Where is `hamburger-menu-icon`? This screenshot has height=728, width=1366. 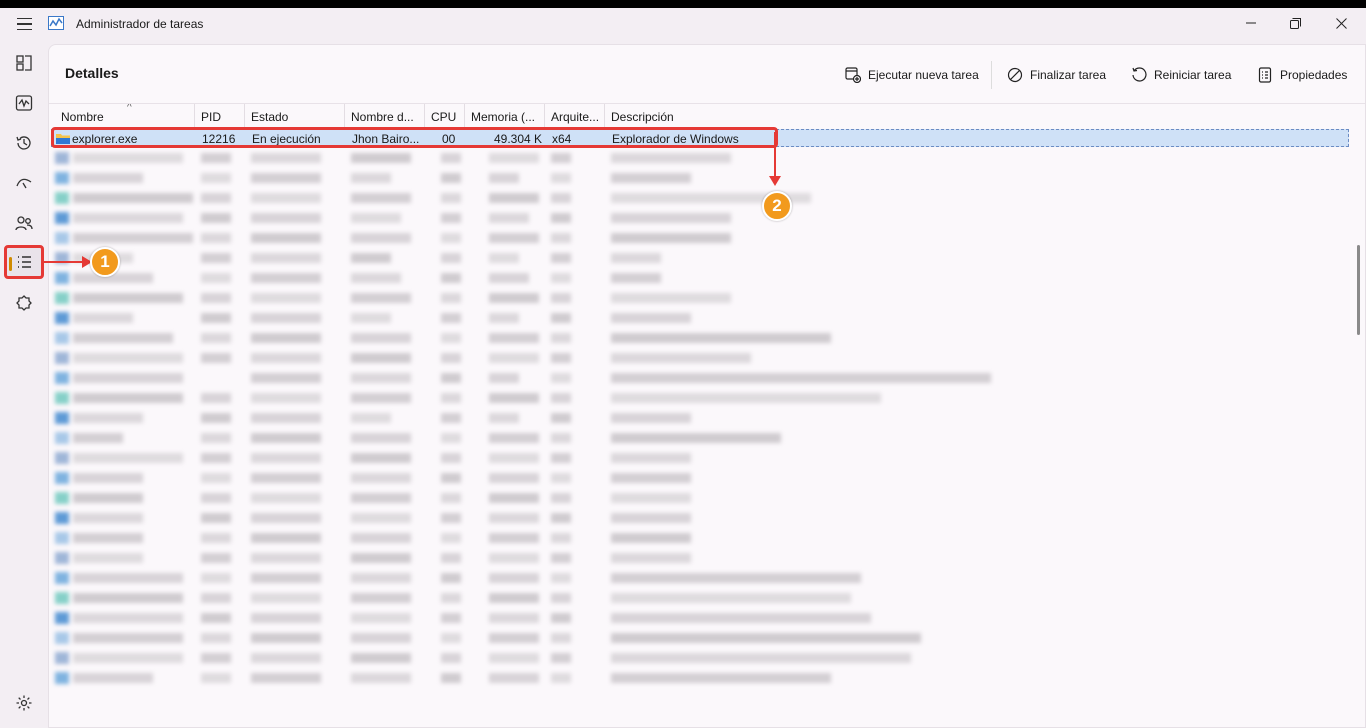 hamburger-menu-icon is located at coordinates (24, 24).